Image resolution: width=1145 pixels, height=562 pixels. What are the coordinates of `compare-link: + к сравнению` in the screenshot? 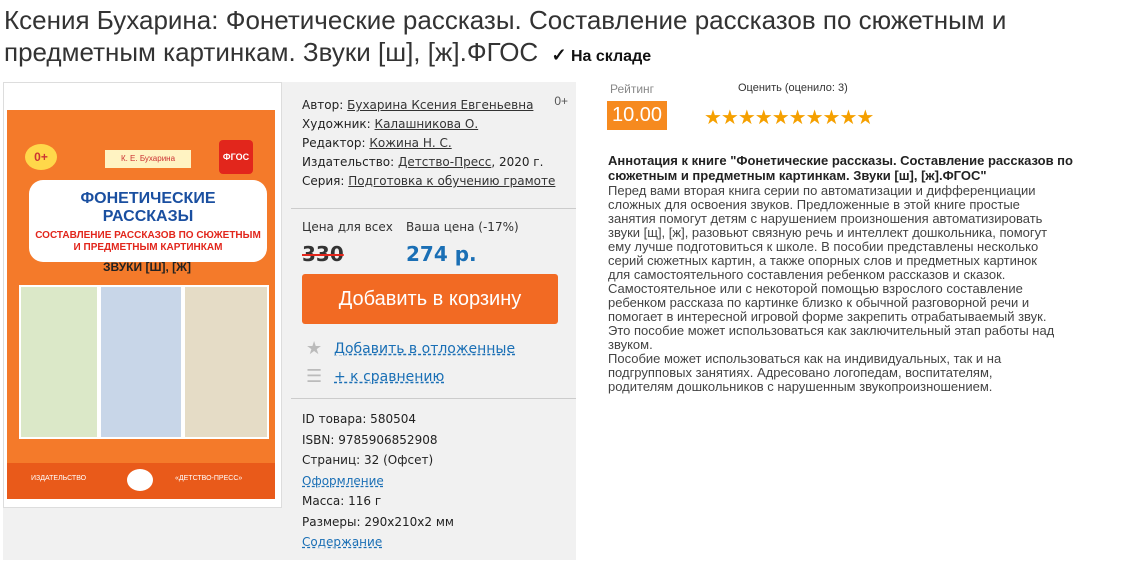 It's located at (389, 377).